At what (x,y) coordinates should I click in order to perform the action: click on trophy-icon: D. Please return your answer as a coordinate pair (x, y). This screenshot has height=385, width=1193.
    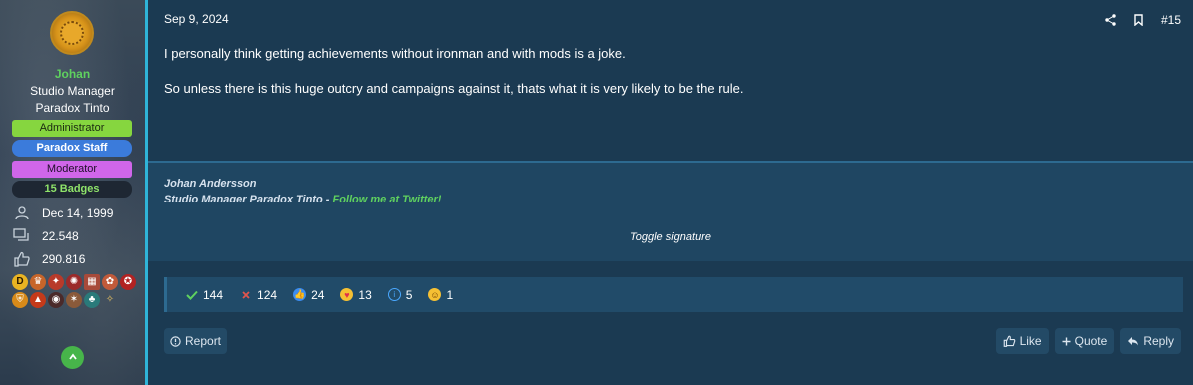
    Looking at the image, I should click on (20, 282).